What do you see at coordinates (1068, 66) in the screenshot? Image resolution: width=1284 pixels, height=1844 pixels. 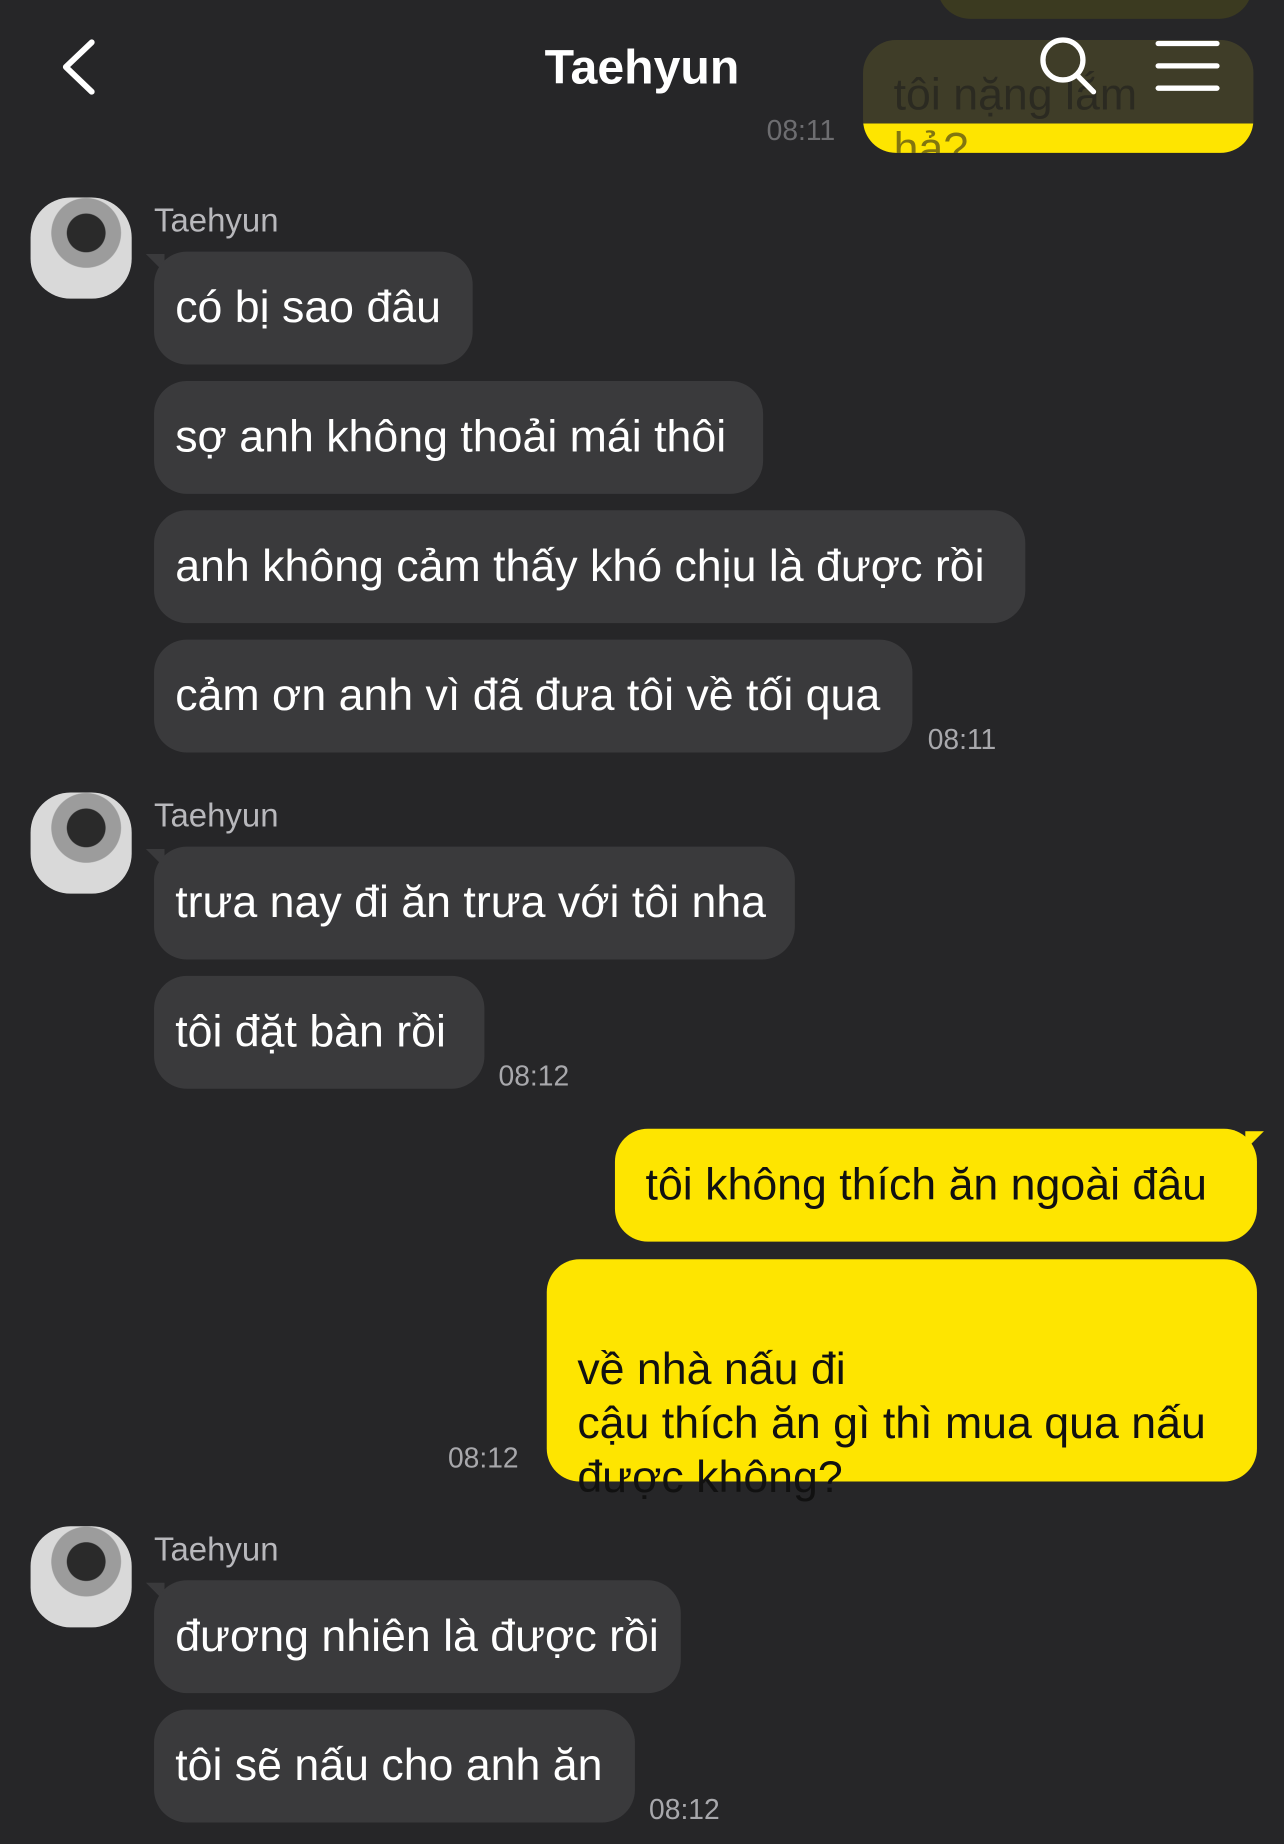 I see `search-icon` at bounding box center [1068, 66].